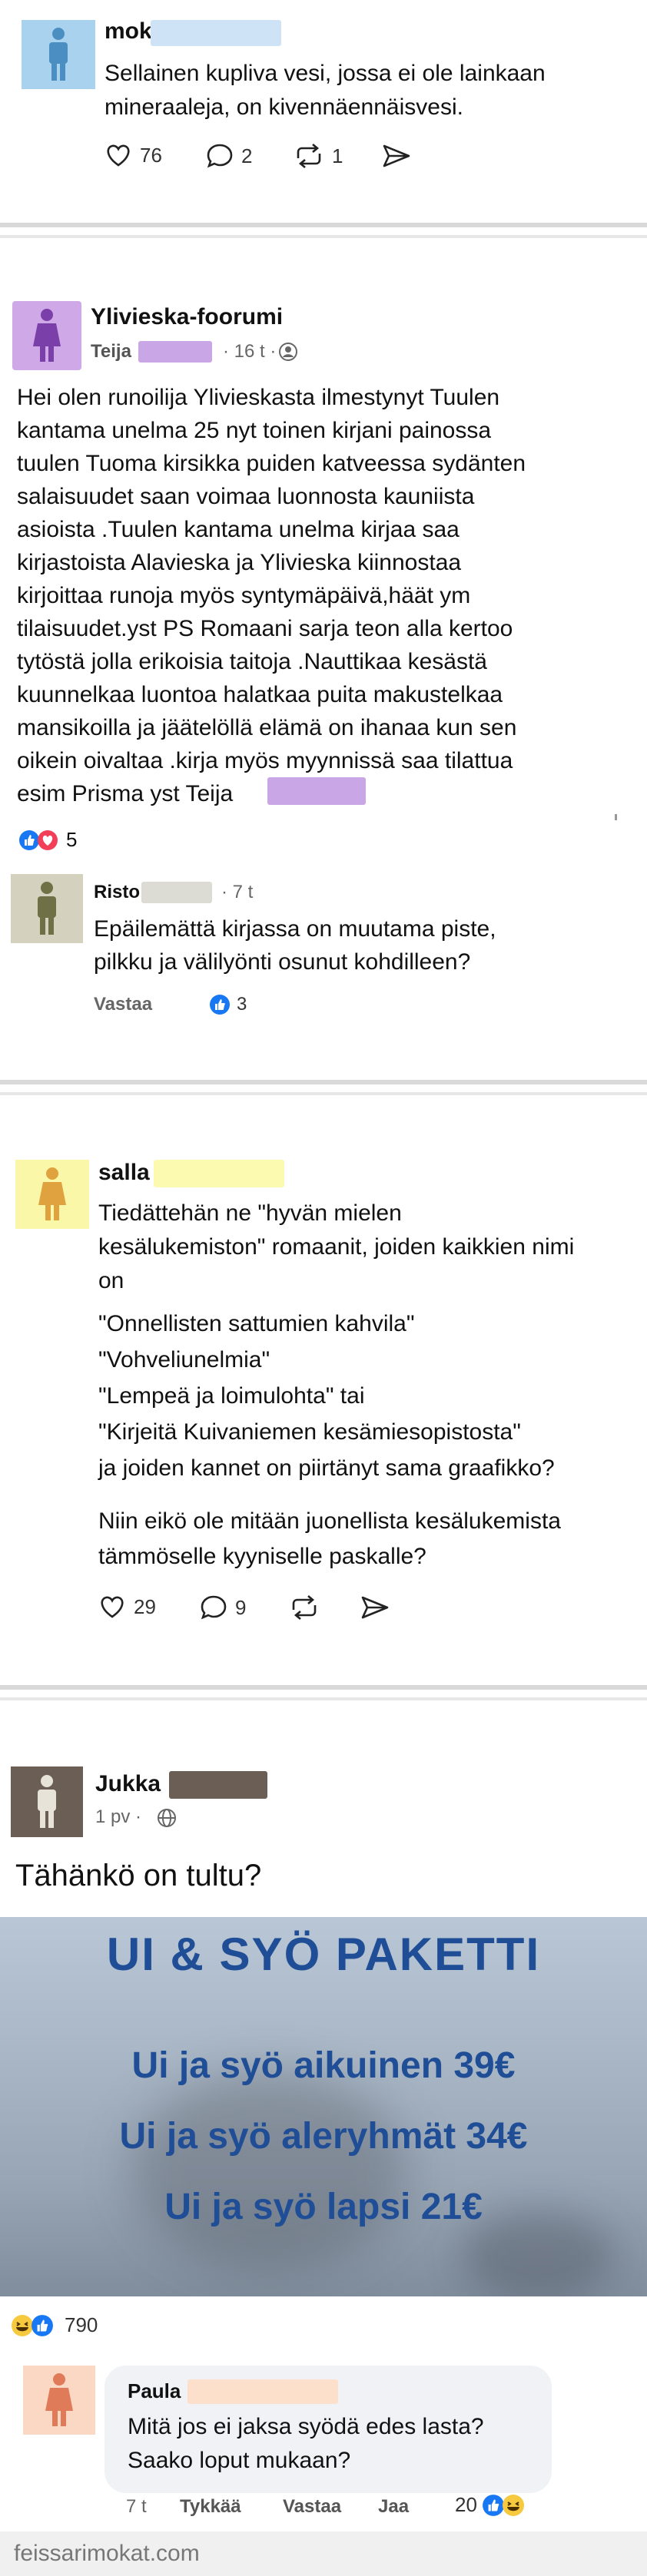  What do you see at coordinates (133, 155) in the screenshot?
I see `like-button: 76` at bounding box center [133, 155].